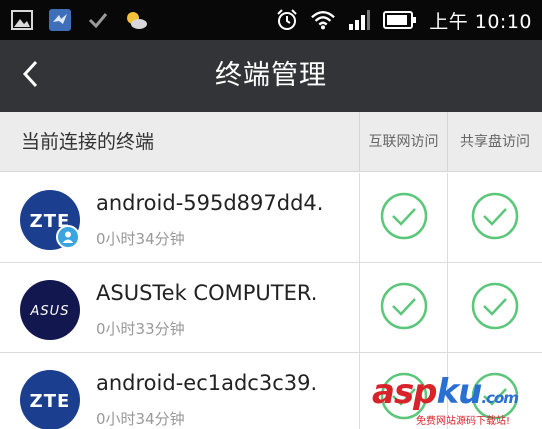 This screenshot has width=542, height=429. What do you see at coordinates (140, 329) in the screenshot?
I see `connected-time: 0小时33分钟` at bounding box center [140, 329].